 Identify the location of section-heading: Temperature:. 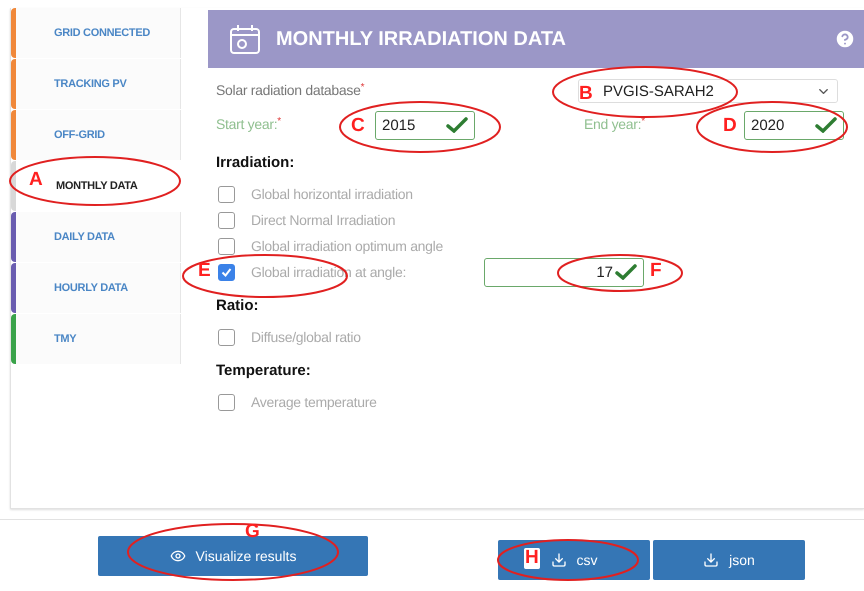
(264, 370).